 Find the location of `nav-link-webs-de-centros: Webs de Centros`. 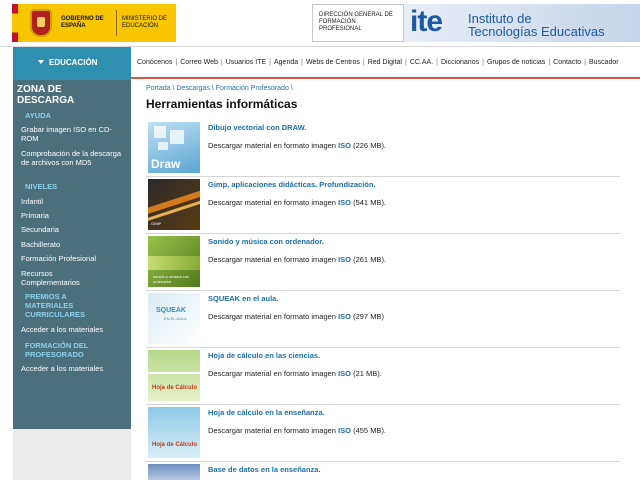

nav-link-webs-de-centros: Webs de Centros is located at coordinates (333, 62).